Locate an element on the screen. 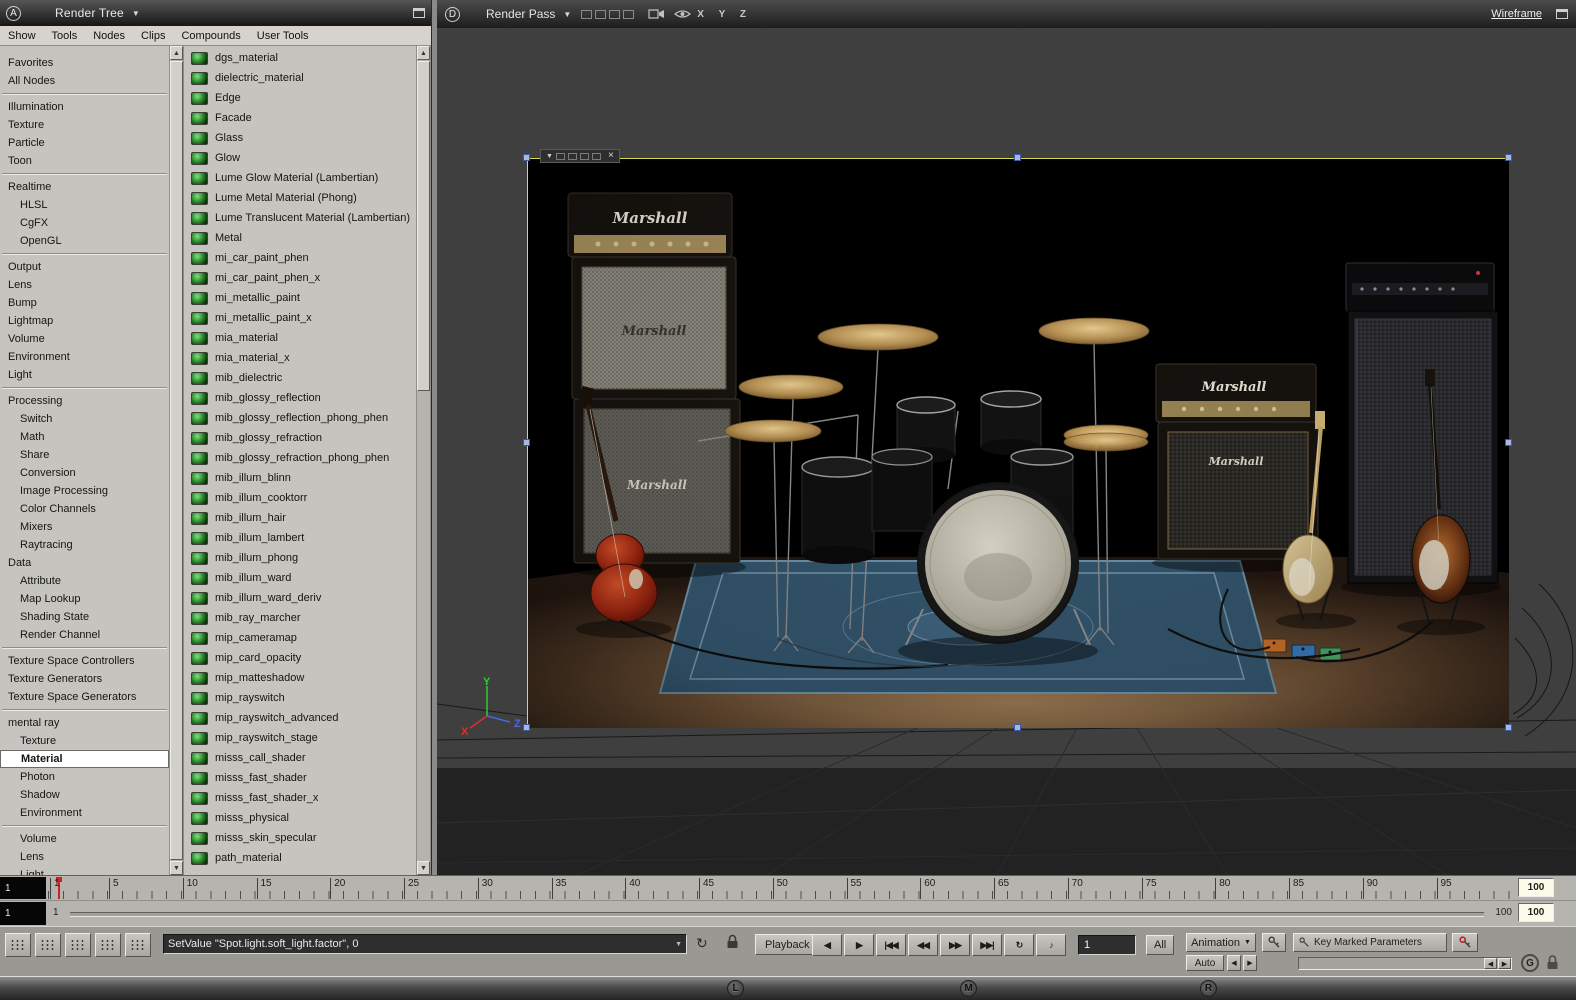  camera-icon is located at coordinates (656, 14).